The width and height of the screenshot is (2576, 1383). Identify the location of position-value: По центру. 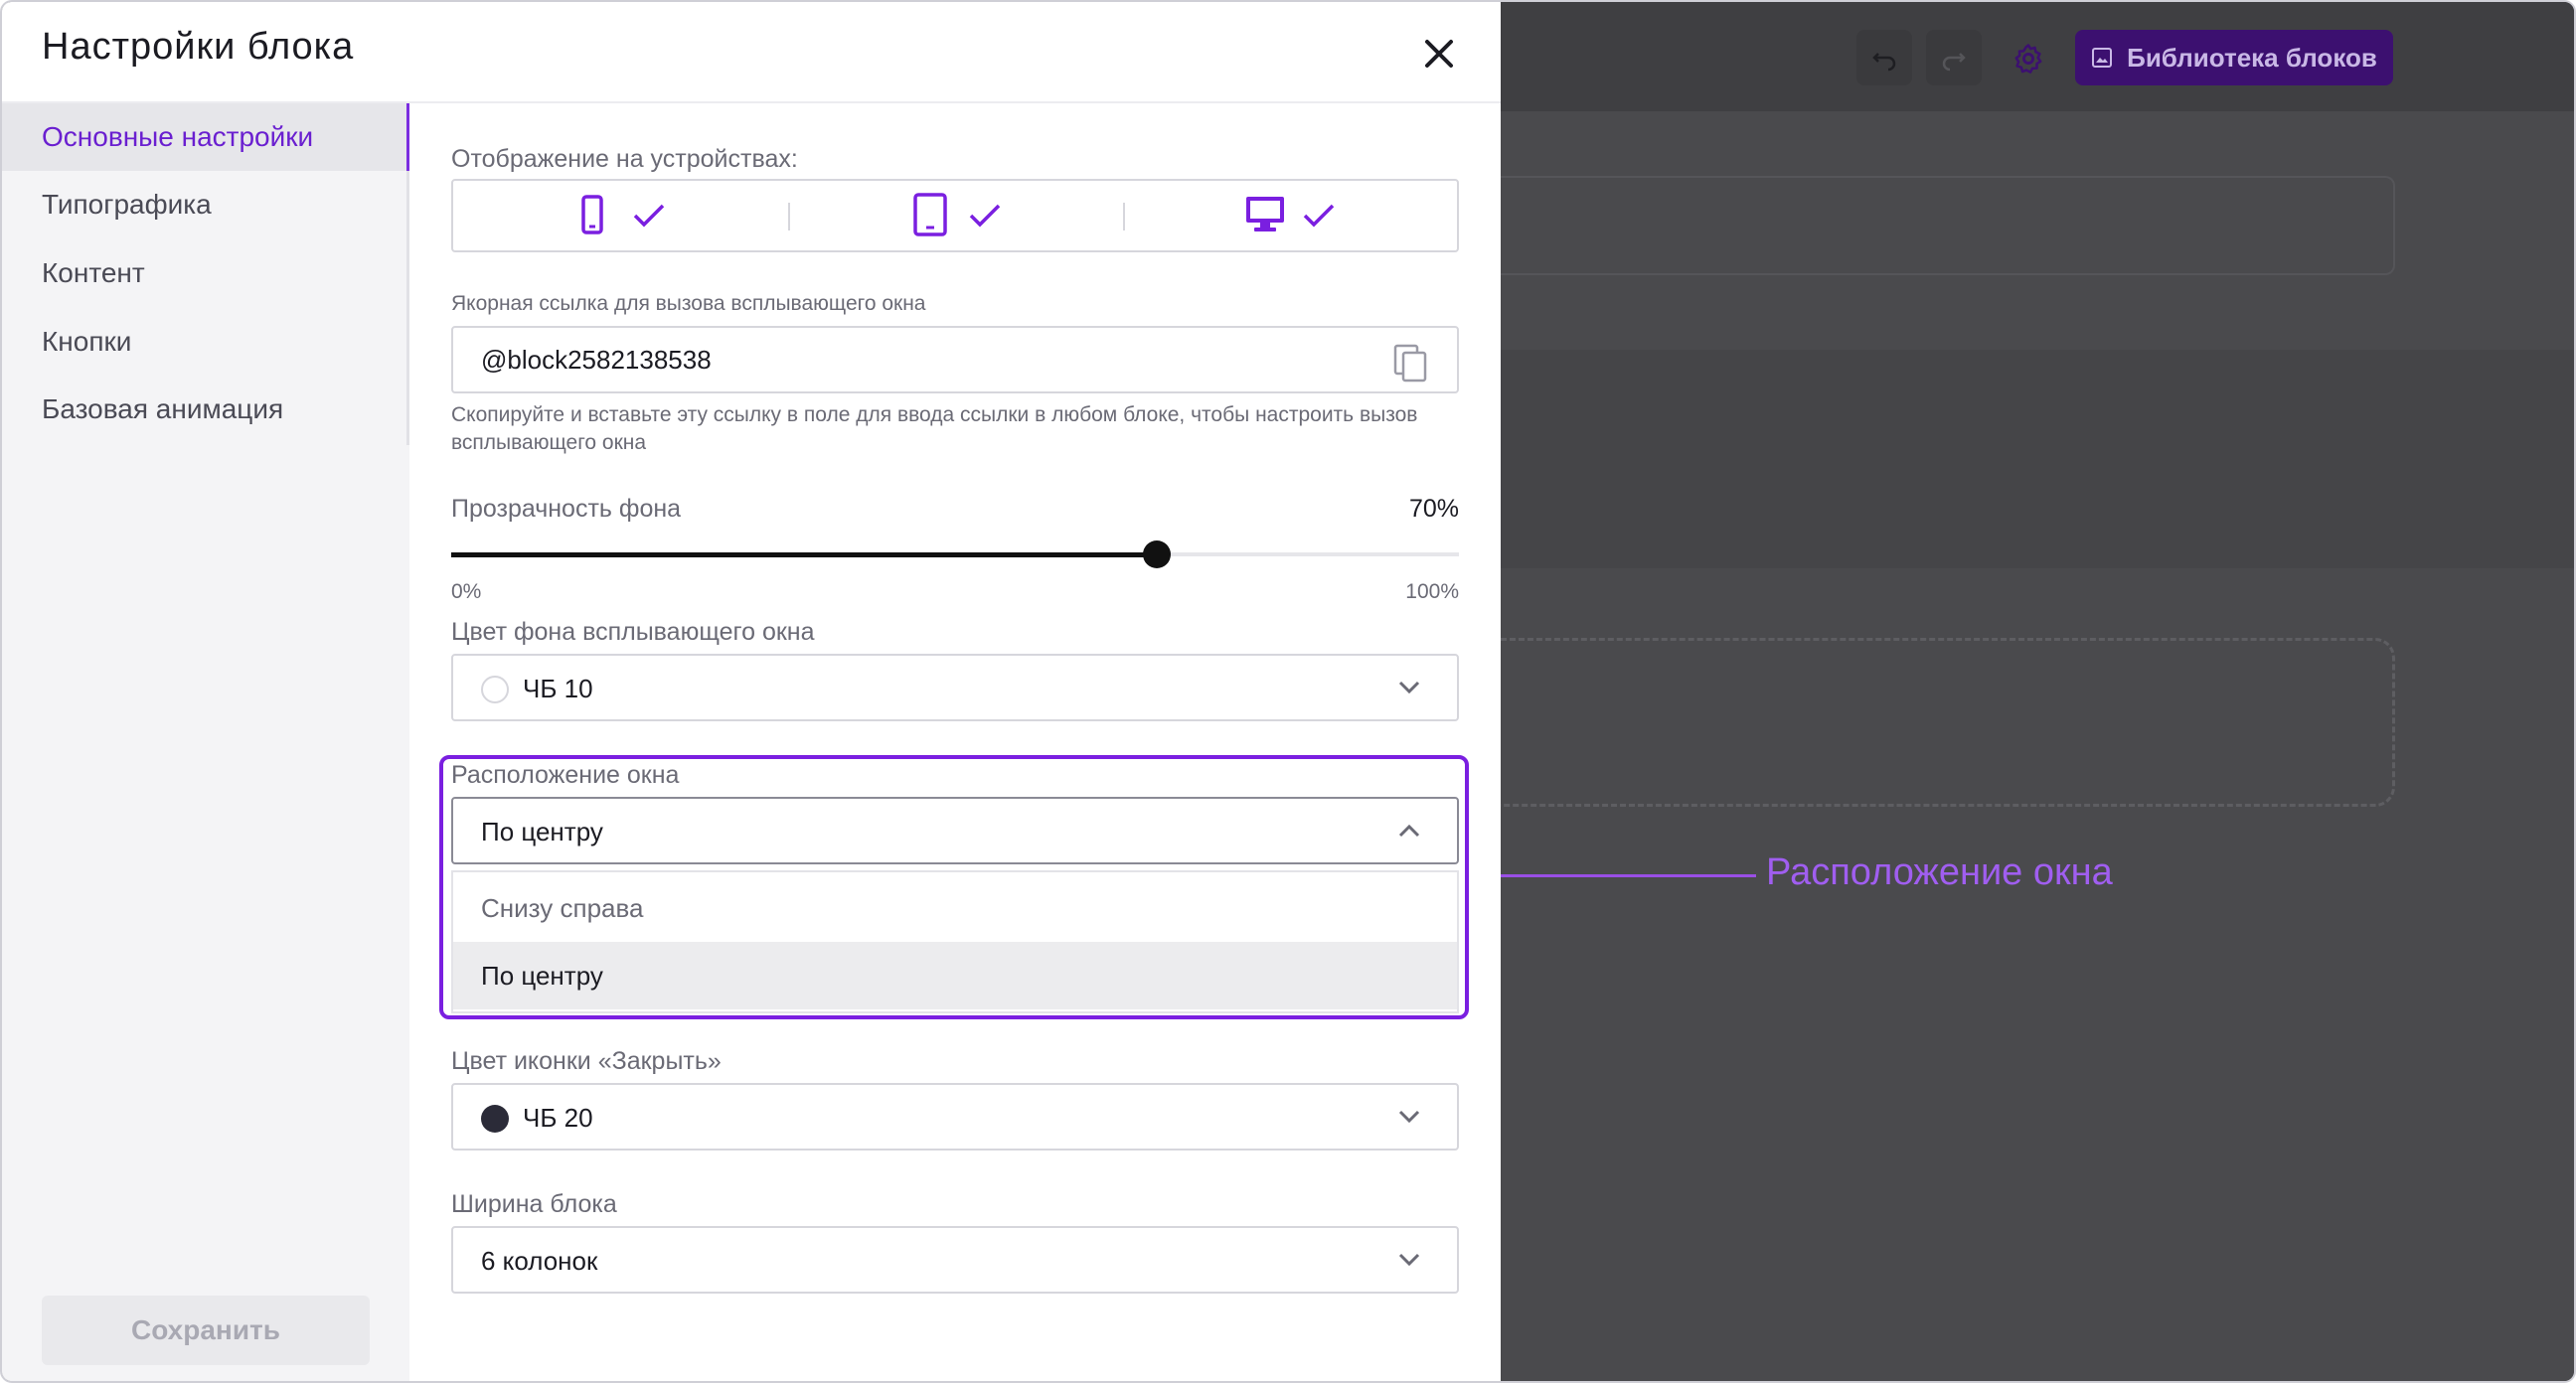
(542, 832).